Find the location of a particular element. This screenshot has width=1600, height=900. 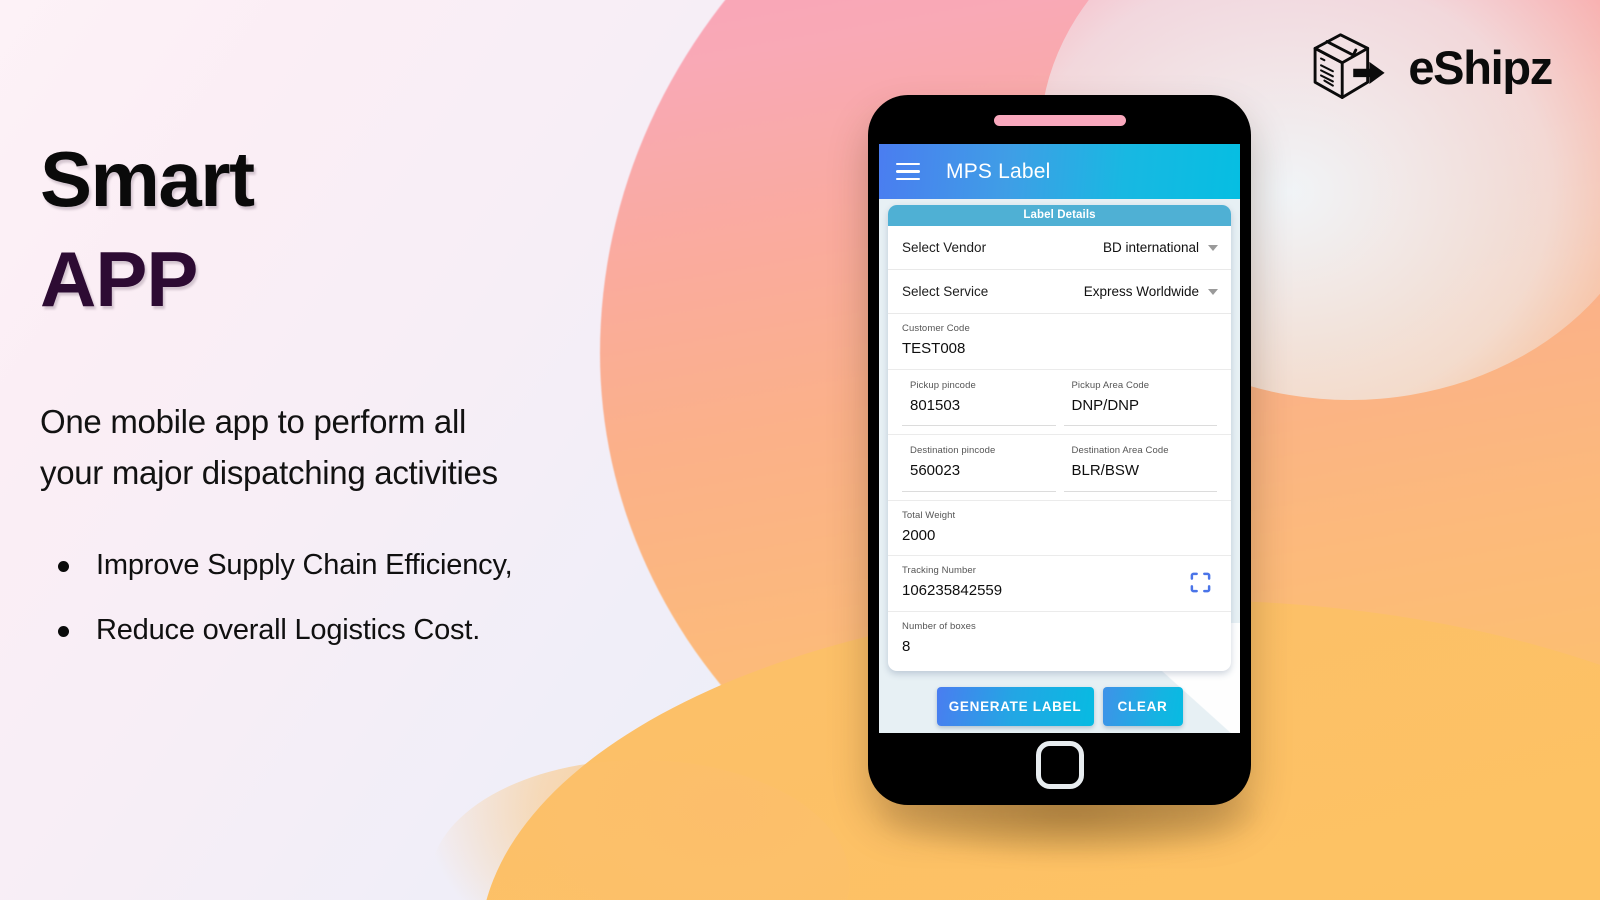

pickup-area-code-field: Pickup Area Code DNP/DNP is located at coordinates (1140, 402).